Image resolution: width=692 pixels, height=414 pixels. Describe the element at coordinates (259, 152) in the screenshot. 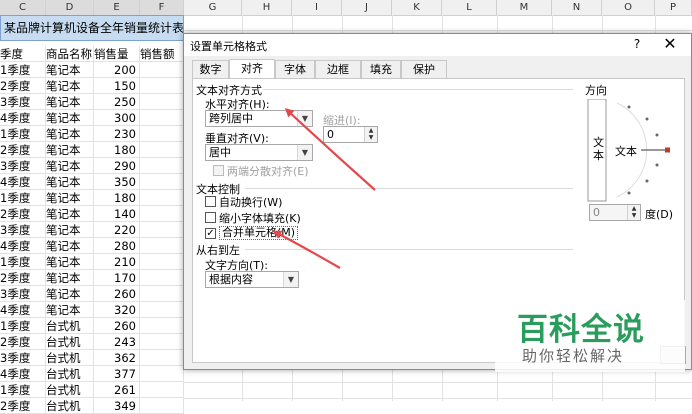

I see `vertical-align-select: 居中 ▼` at that location.